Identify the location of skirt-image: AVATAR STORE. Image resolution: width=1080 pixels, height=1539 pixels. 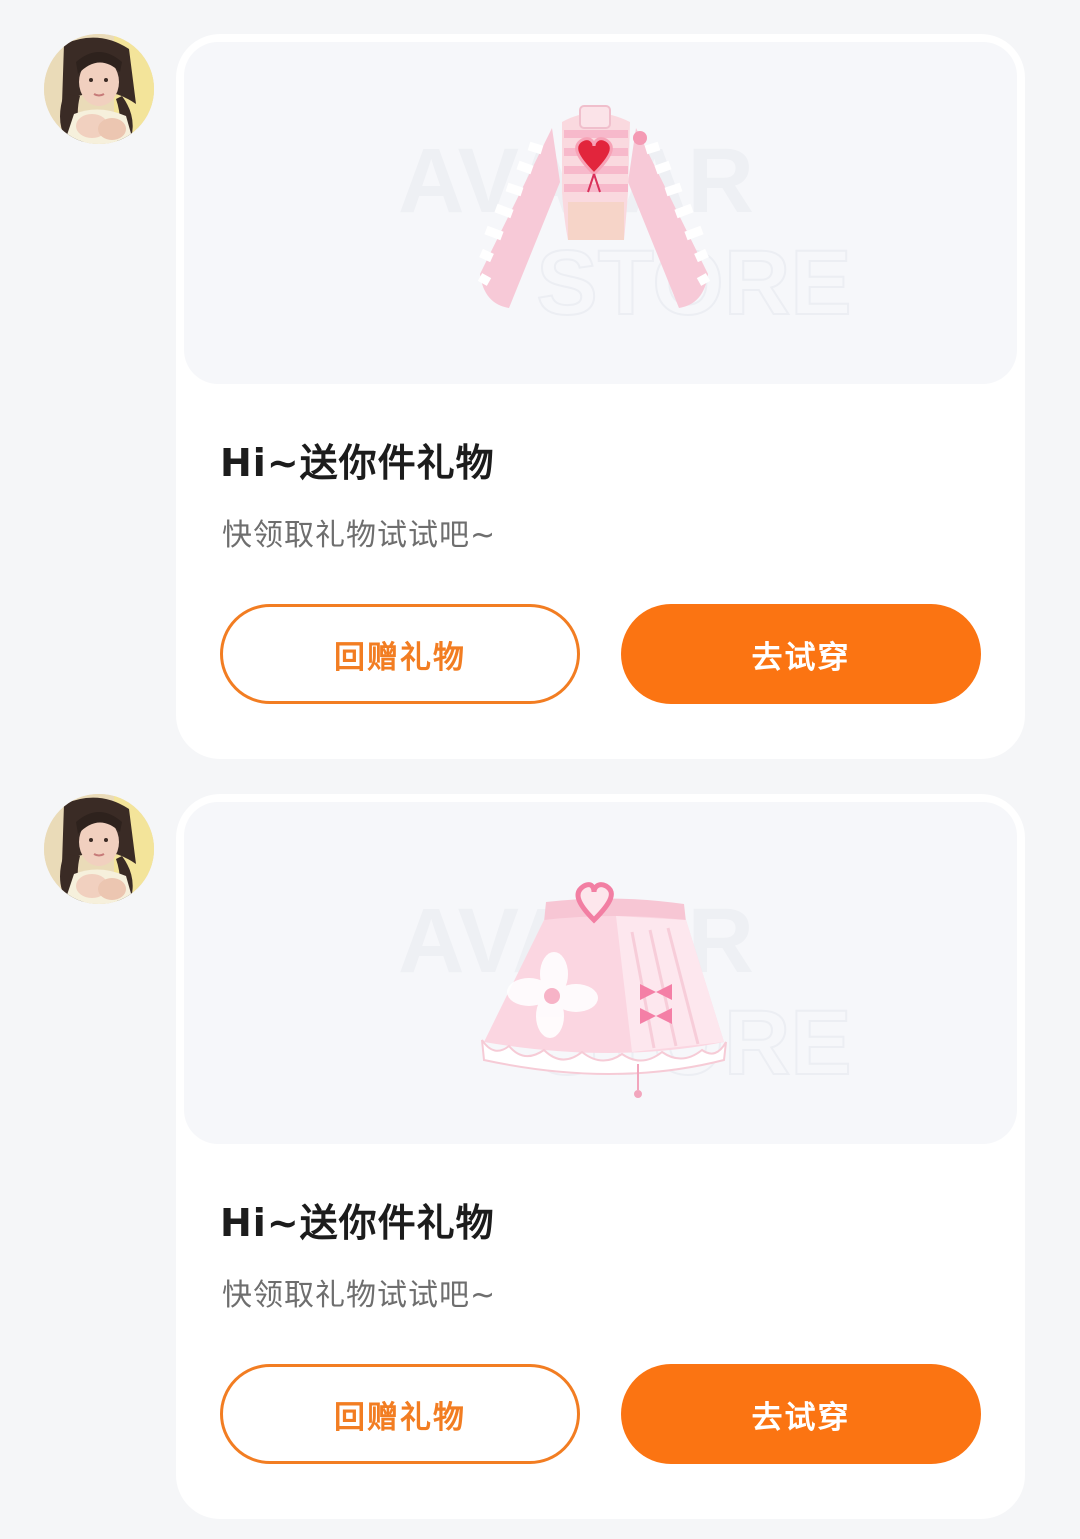
(625, 990).